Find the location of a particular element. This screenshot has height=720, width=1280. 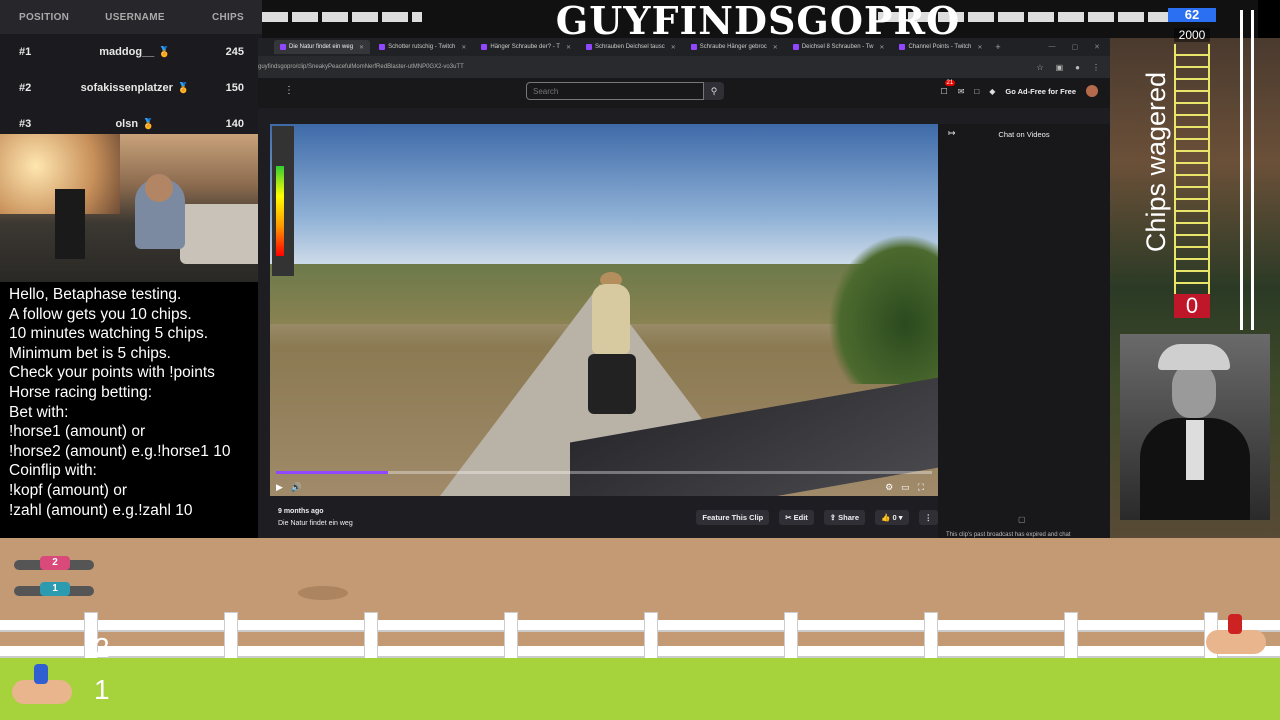

theatre-mode-icon: ▭ is located at coordinates (905, 487).